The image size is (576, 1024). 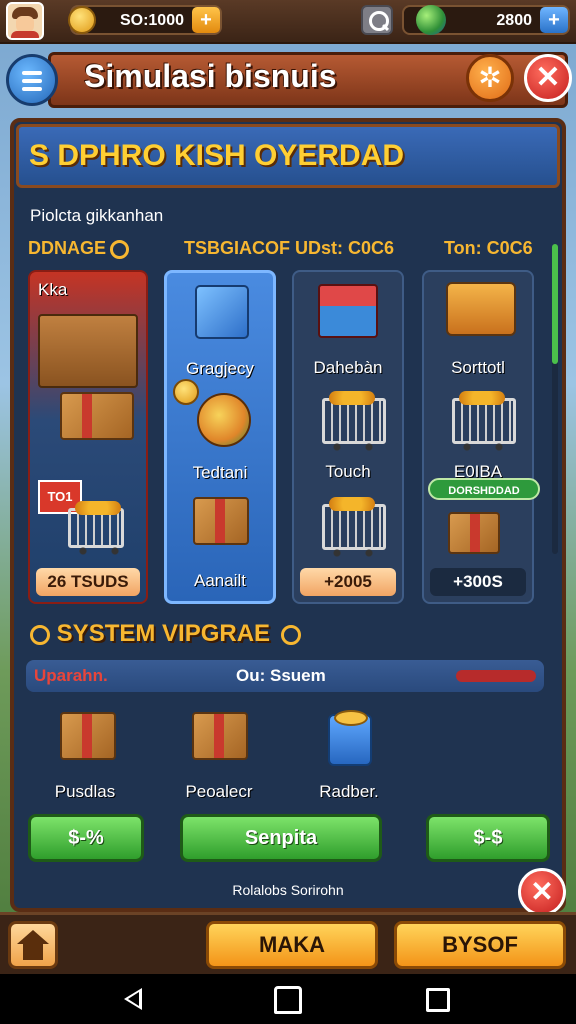 What do you see at coordinates (486, 20) in the screenshot?
I see `gem-counter: 2800 +` at bounding box center [486, 20].